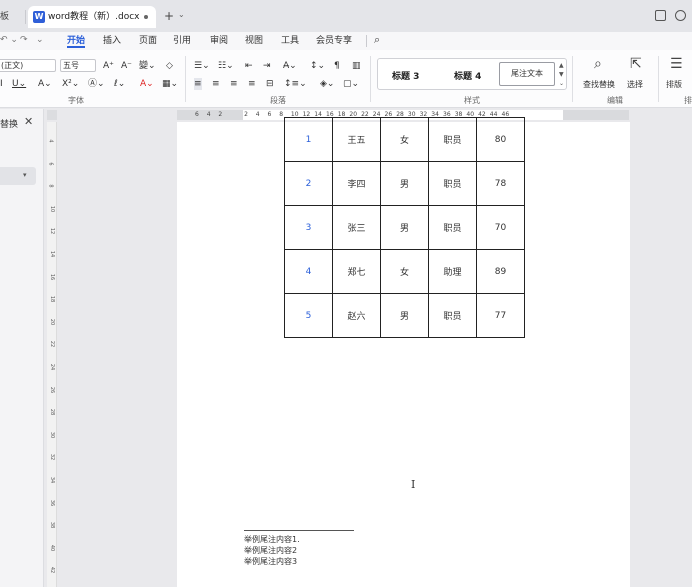 The height and width of the screenshot is (587, 692). Describe the element at coordinates (356, 139) in the screenshot. I see `table-cell: 王五` at that location.